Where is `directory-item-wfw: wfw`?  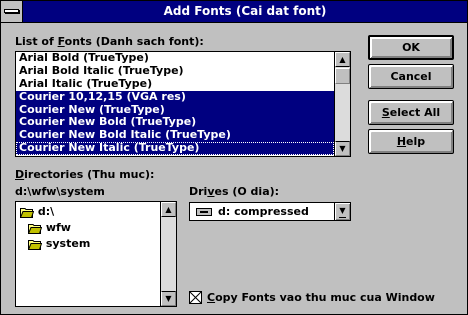 directory-item-wfw: wfw is located at coordinates (49, 228).